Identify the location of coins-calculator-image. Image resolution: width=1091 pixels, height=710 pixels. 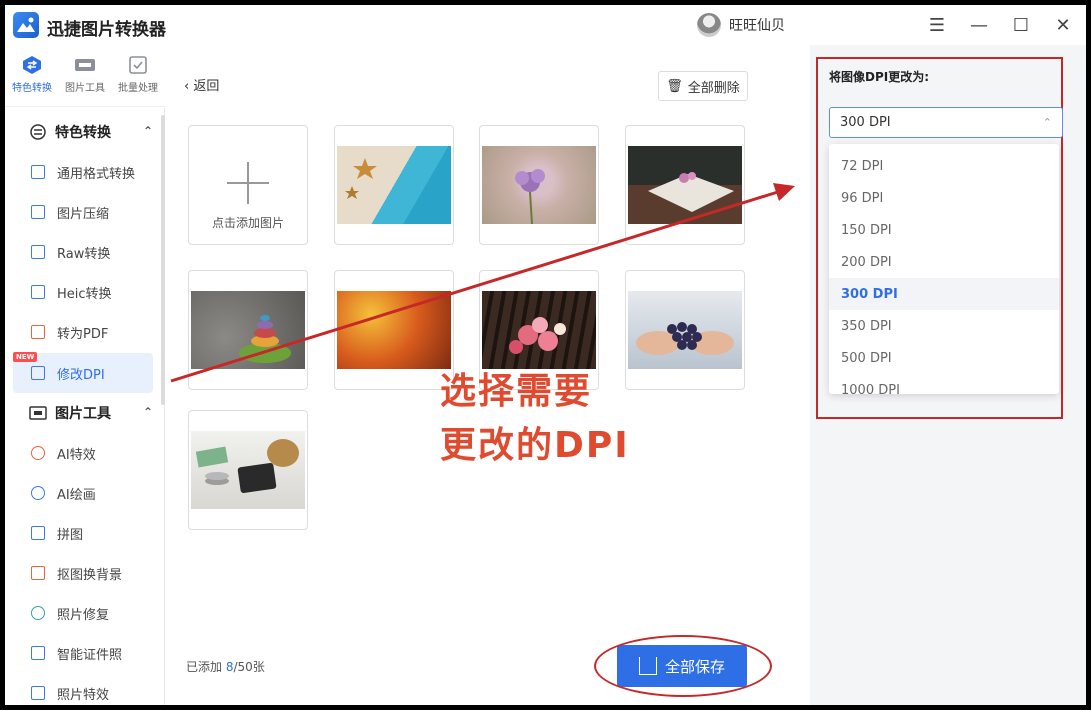
(248, 470).